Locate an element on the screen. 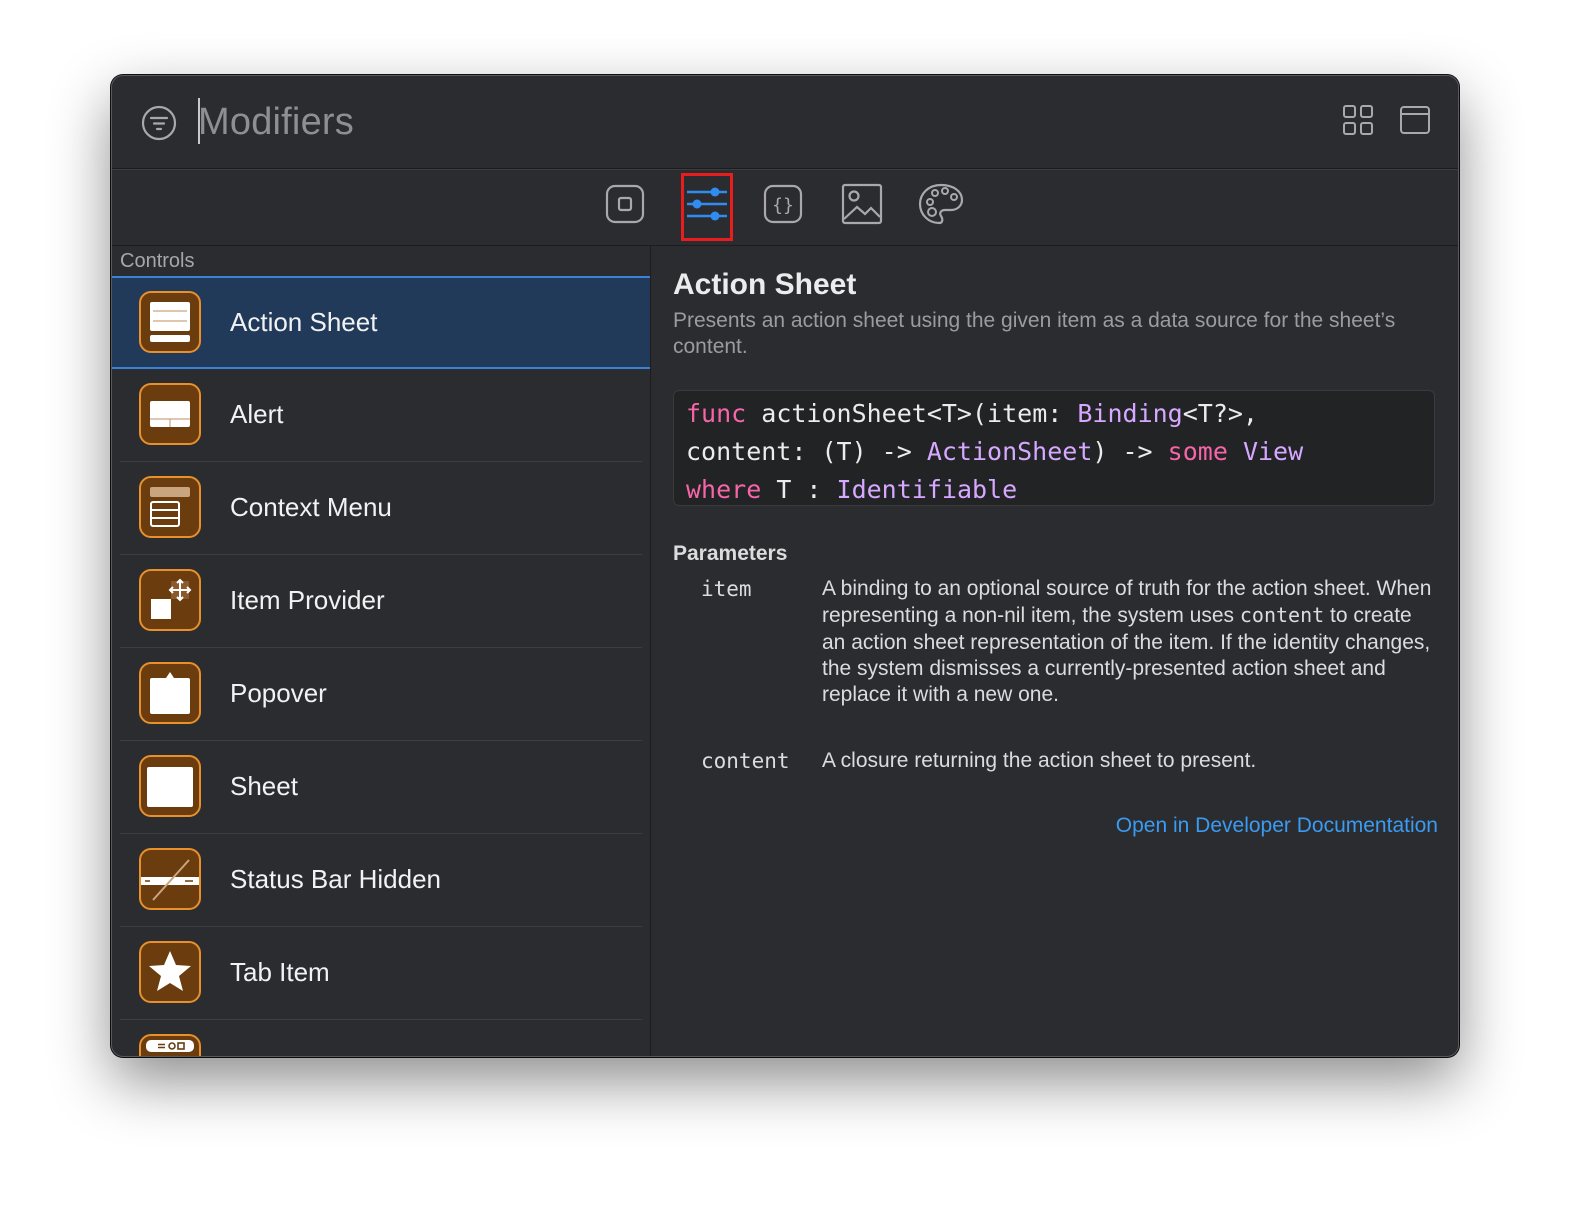 This screenshot has height=1216, width=1586. list-item-item-provider: Item Provider is located at coordinates (381, 601).